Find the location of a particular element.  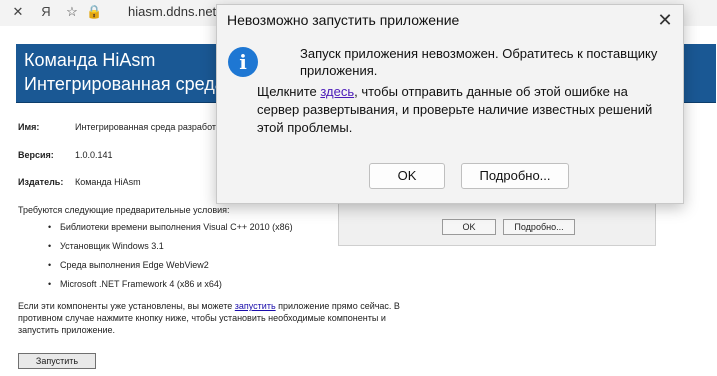

version-value: 1.0.0.141 is located at coordinates (94, 155).